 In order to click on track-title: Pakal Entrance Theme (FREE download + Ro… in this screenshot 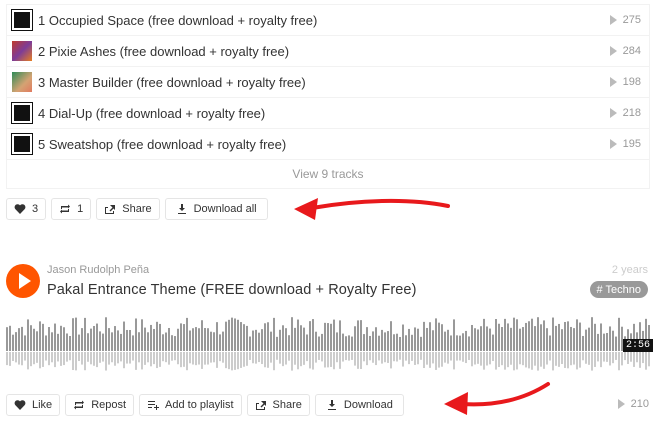, I will do `click(232, 290)`.